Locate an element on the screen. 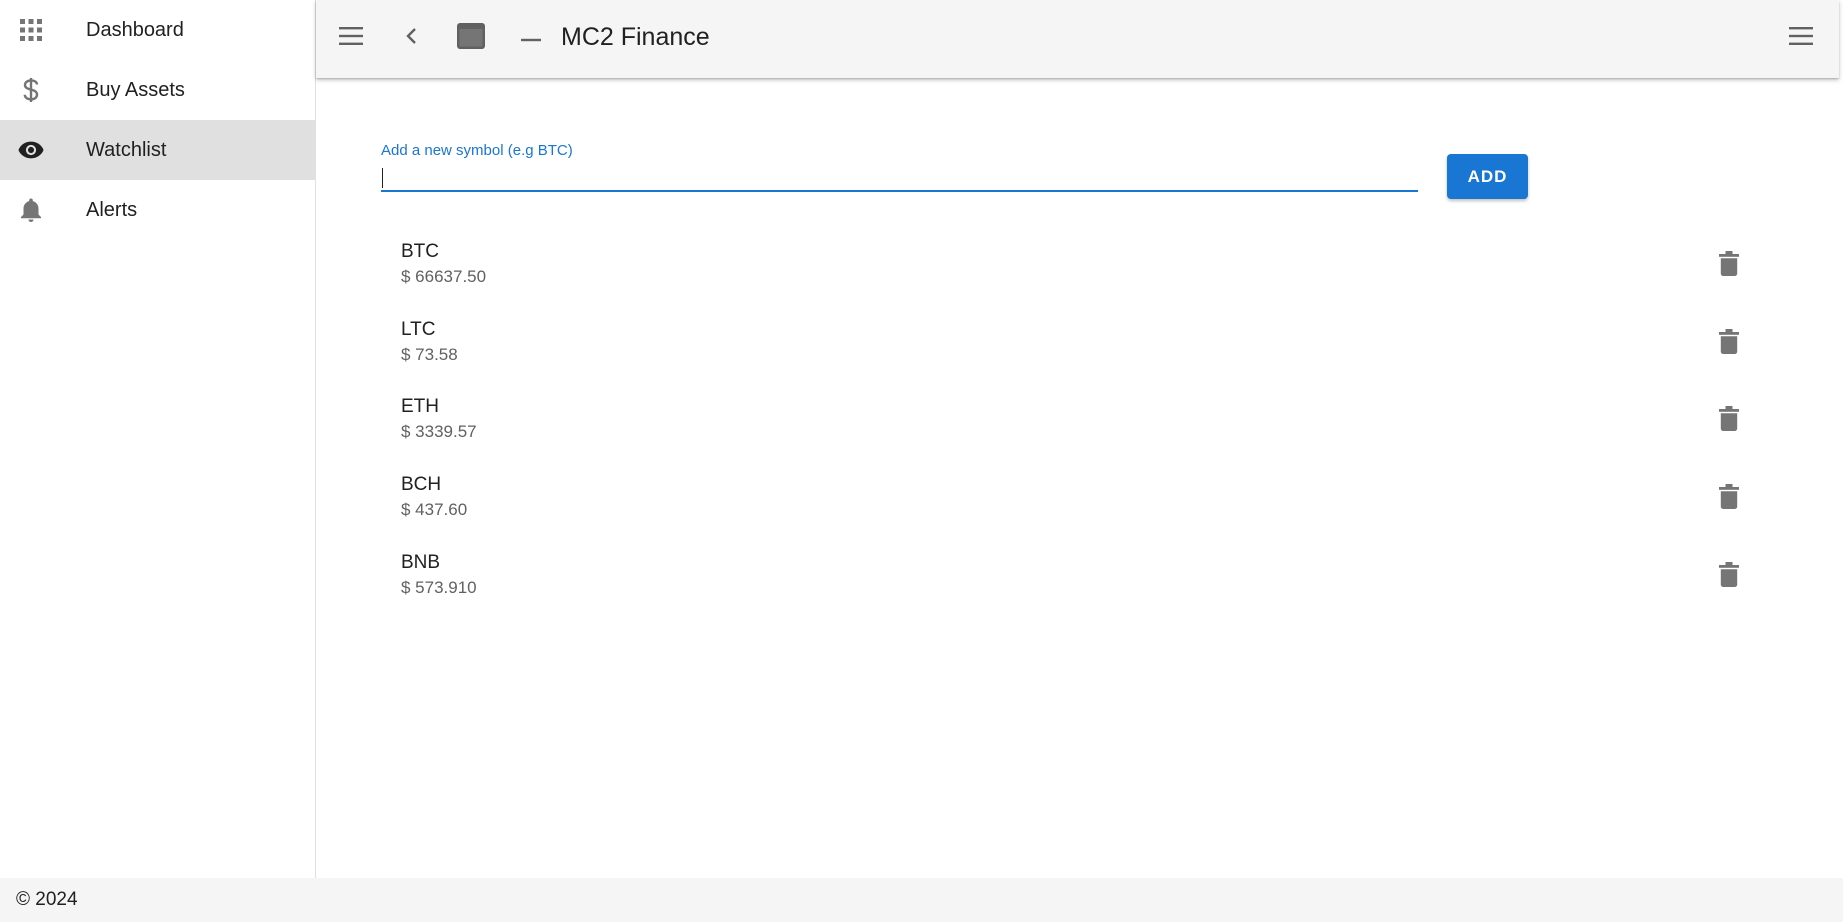 The height and width of the screenshot is (922, 1843). top-app-bar: MC2 Finance is located at coordinates (1077, 39).